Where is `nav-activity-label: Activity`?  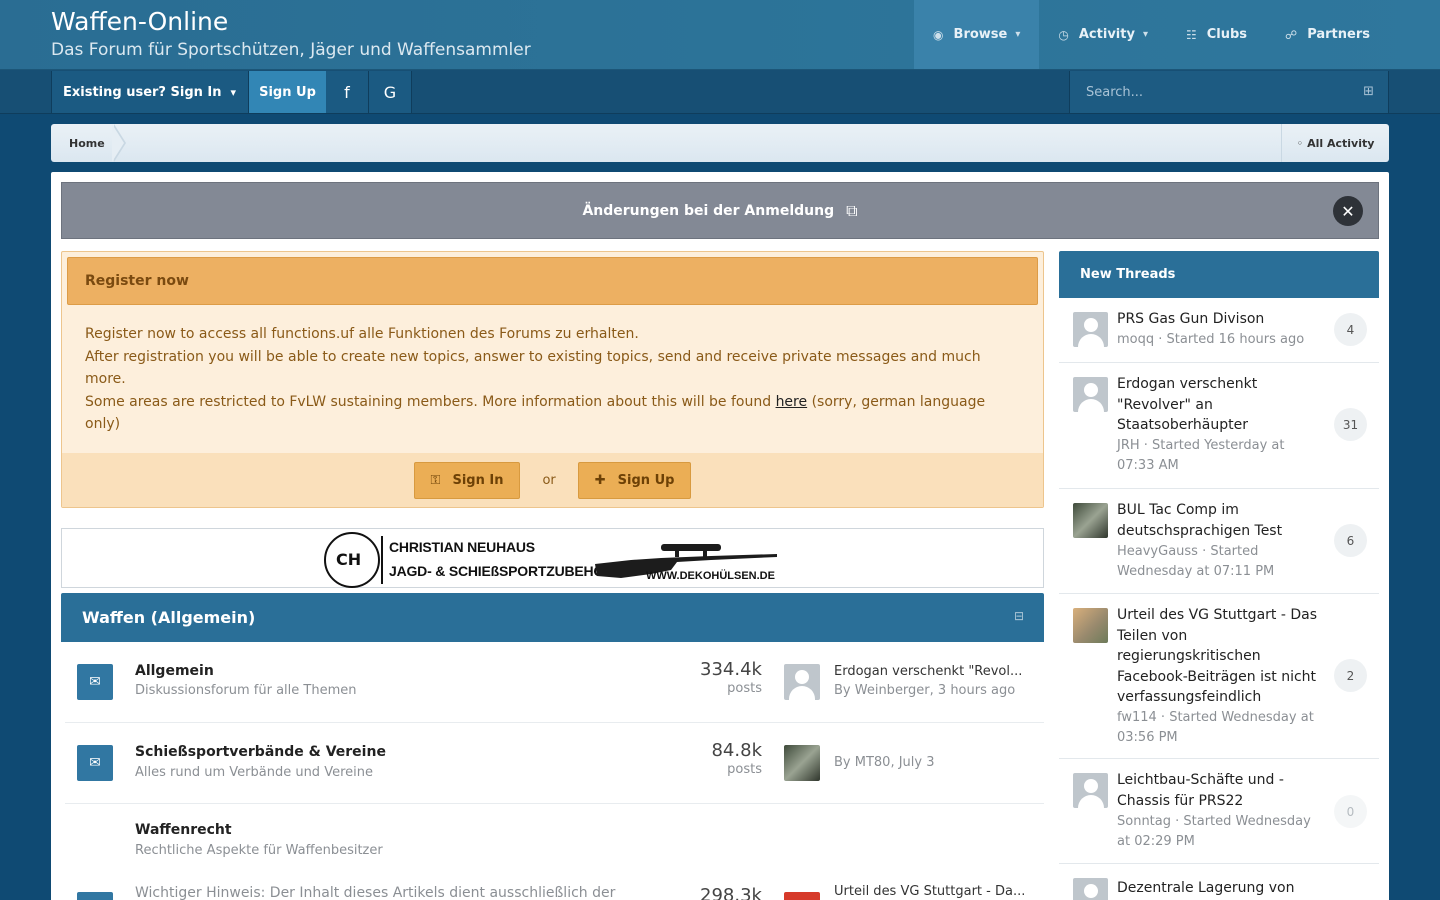 nav-activity-label: Activity is located at coordinates (1106, 34).